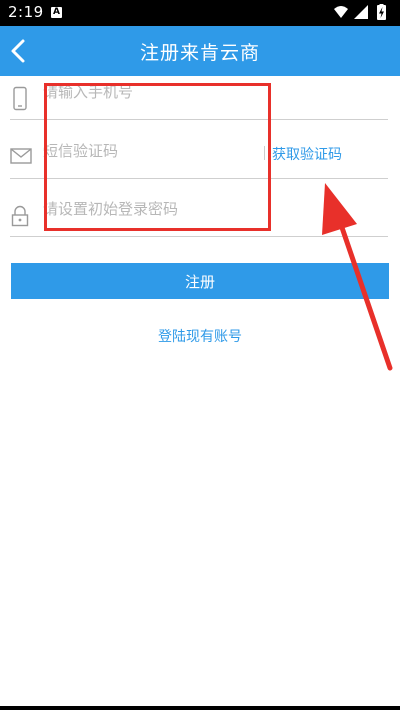 Image resolution: width=400 pixels, height=710 pixels. Describe the element at coordinates (20, 101) in the screenshot. I see `phone-icon` at that location.